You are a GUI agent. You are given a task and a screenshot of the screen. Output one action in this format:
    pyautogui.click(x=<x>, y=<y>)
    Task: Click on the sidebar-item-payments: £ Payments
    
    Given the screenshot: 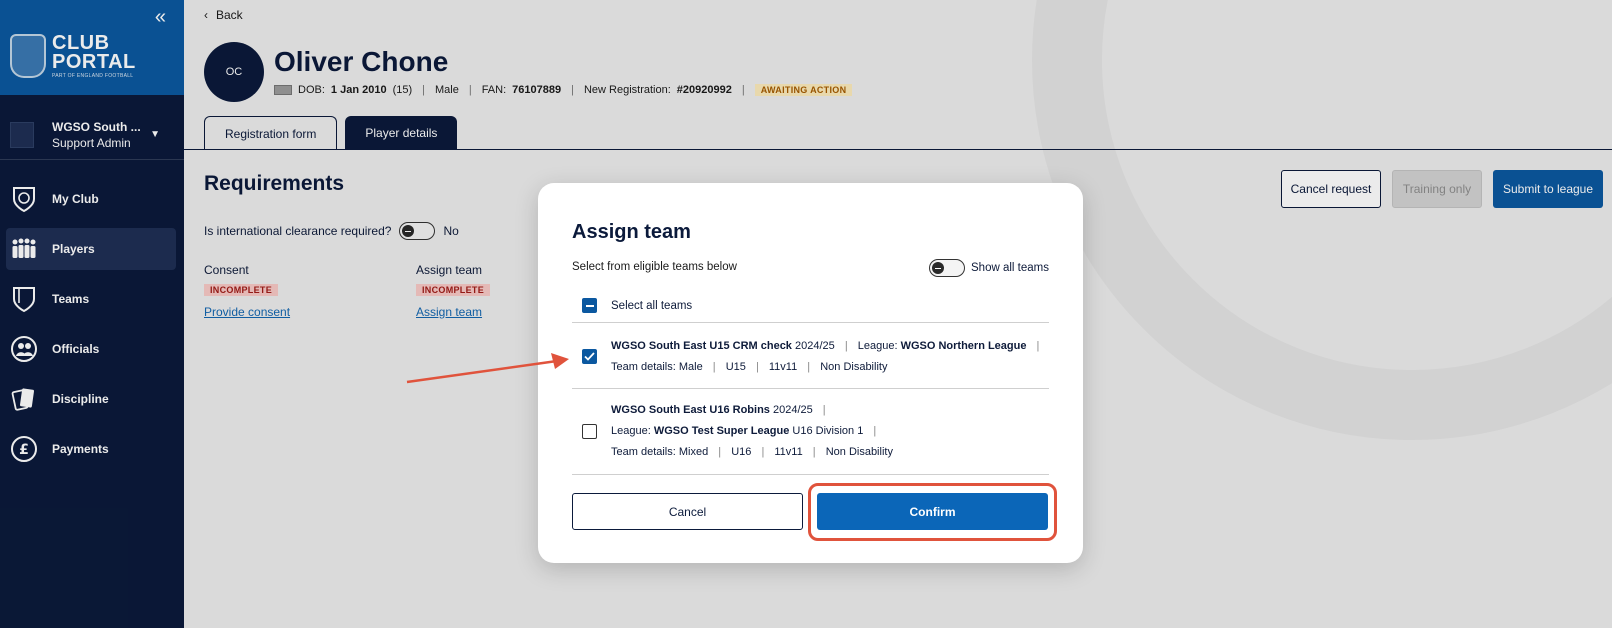 What is the action you would take?
    pyautogui.click(x=91, y=449)
    